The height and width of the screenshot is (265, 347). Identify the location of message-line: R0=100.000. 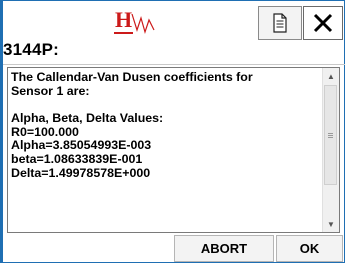
(45, 131).